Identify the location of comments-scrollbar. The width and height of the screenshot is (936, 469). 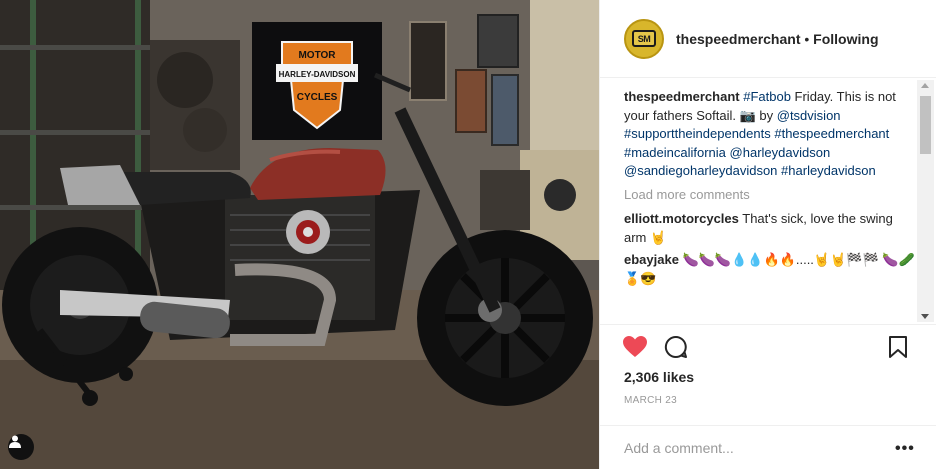
(925, 201).